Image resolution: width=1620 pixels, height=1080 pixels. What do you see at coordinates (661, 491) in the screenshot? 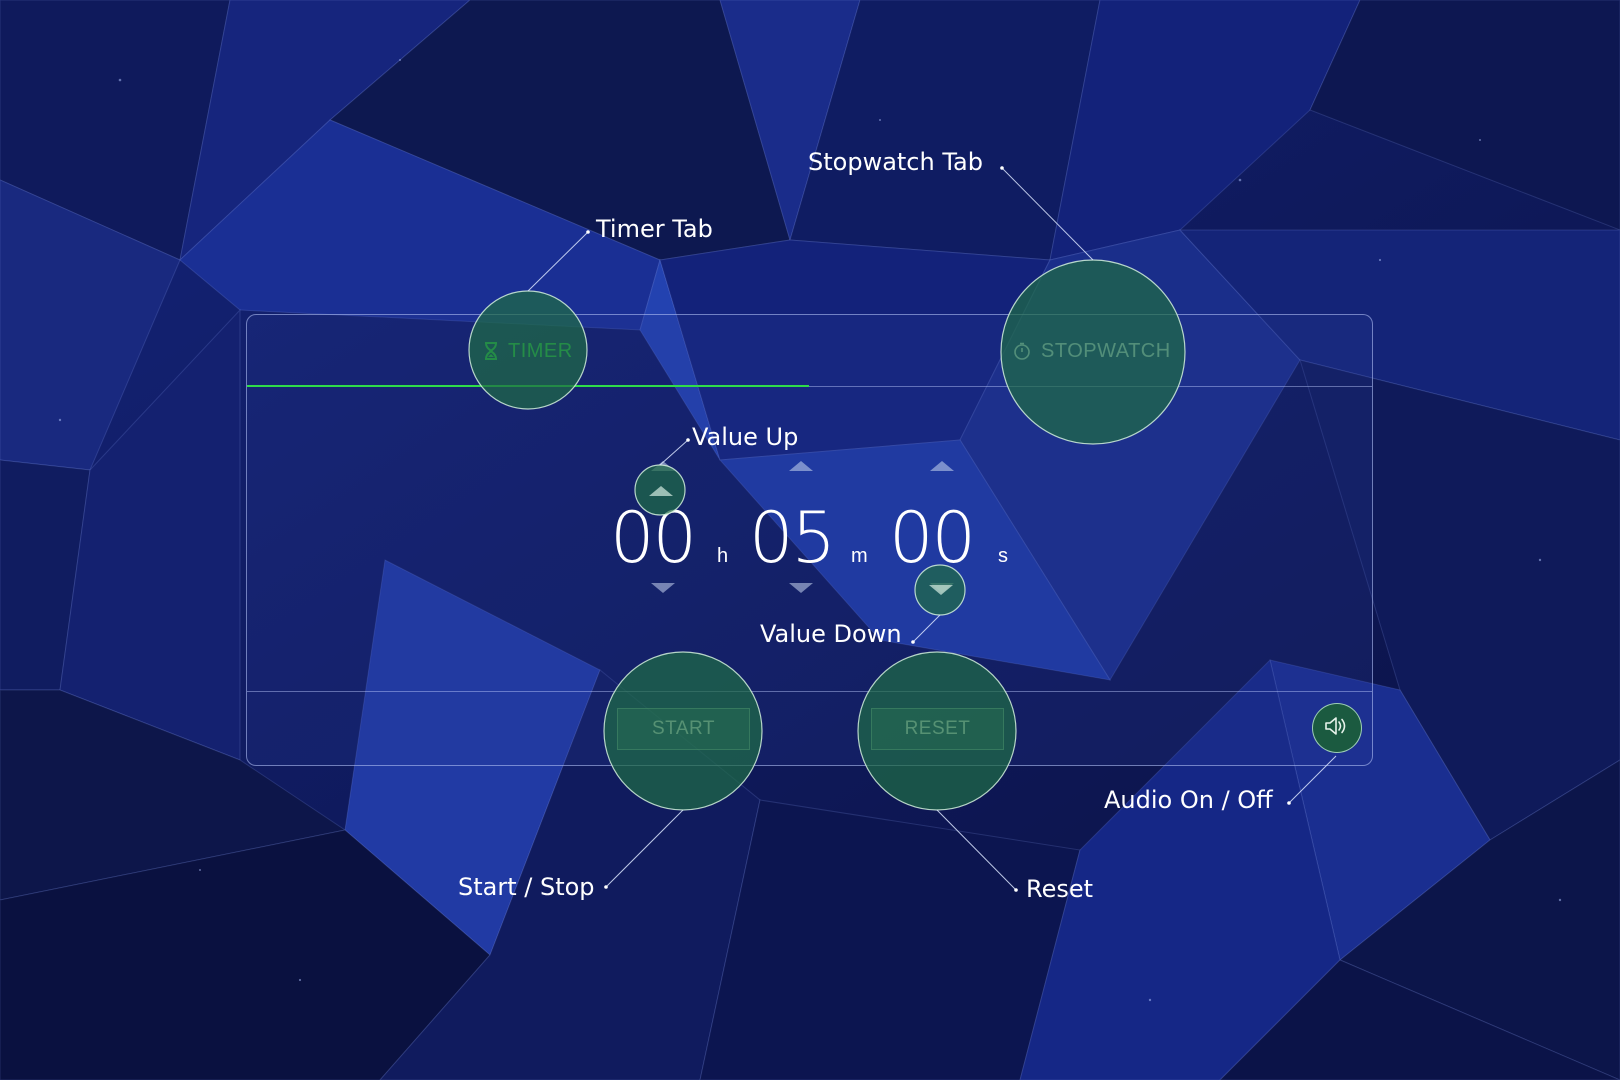
I see `value-up-arrow-icon` at bounding box center [661, 491].